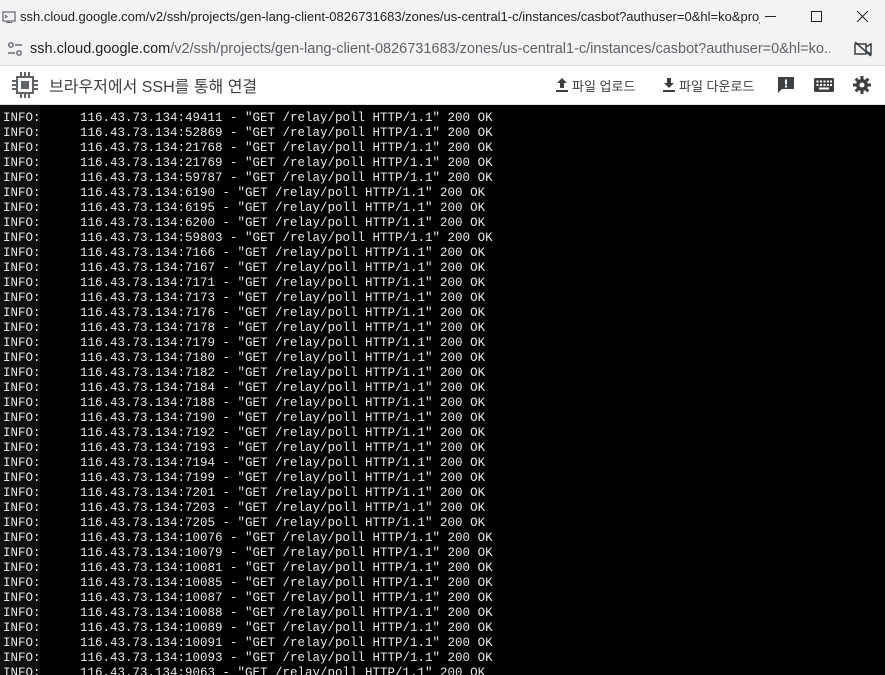 This screenshot has height=675, width=885. I want to click on chip-icon, so click(25, 85).